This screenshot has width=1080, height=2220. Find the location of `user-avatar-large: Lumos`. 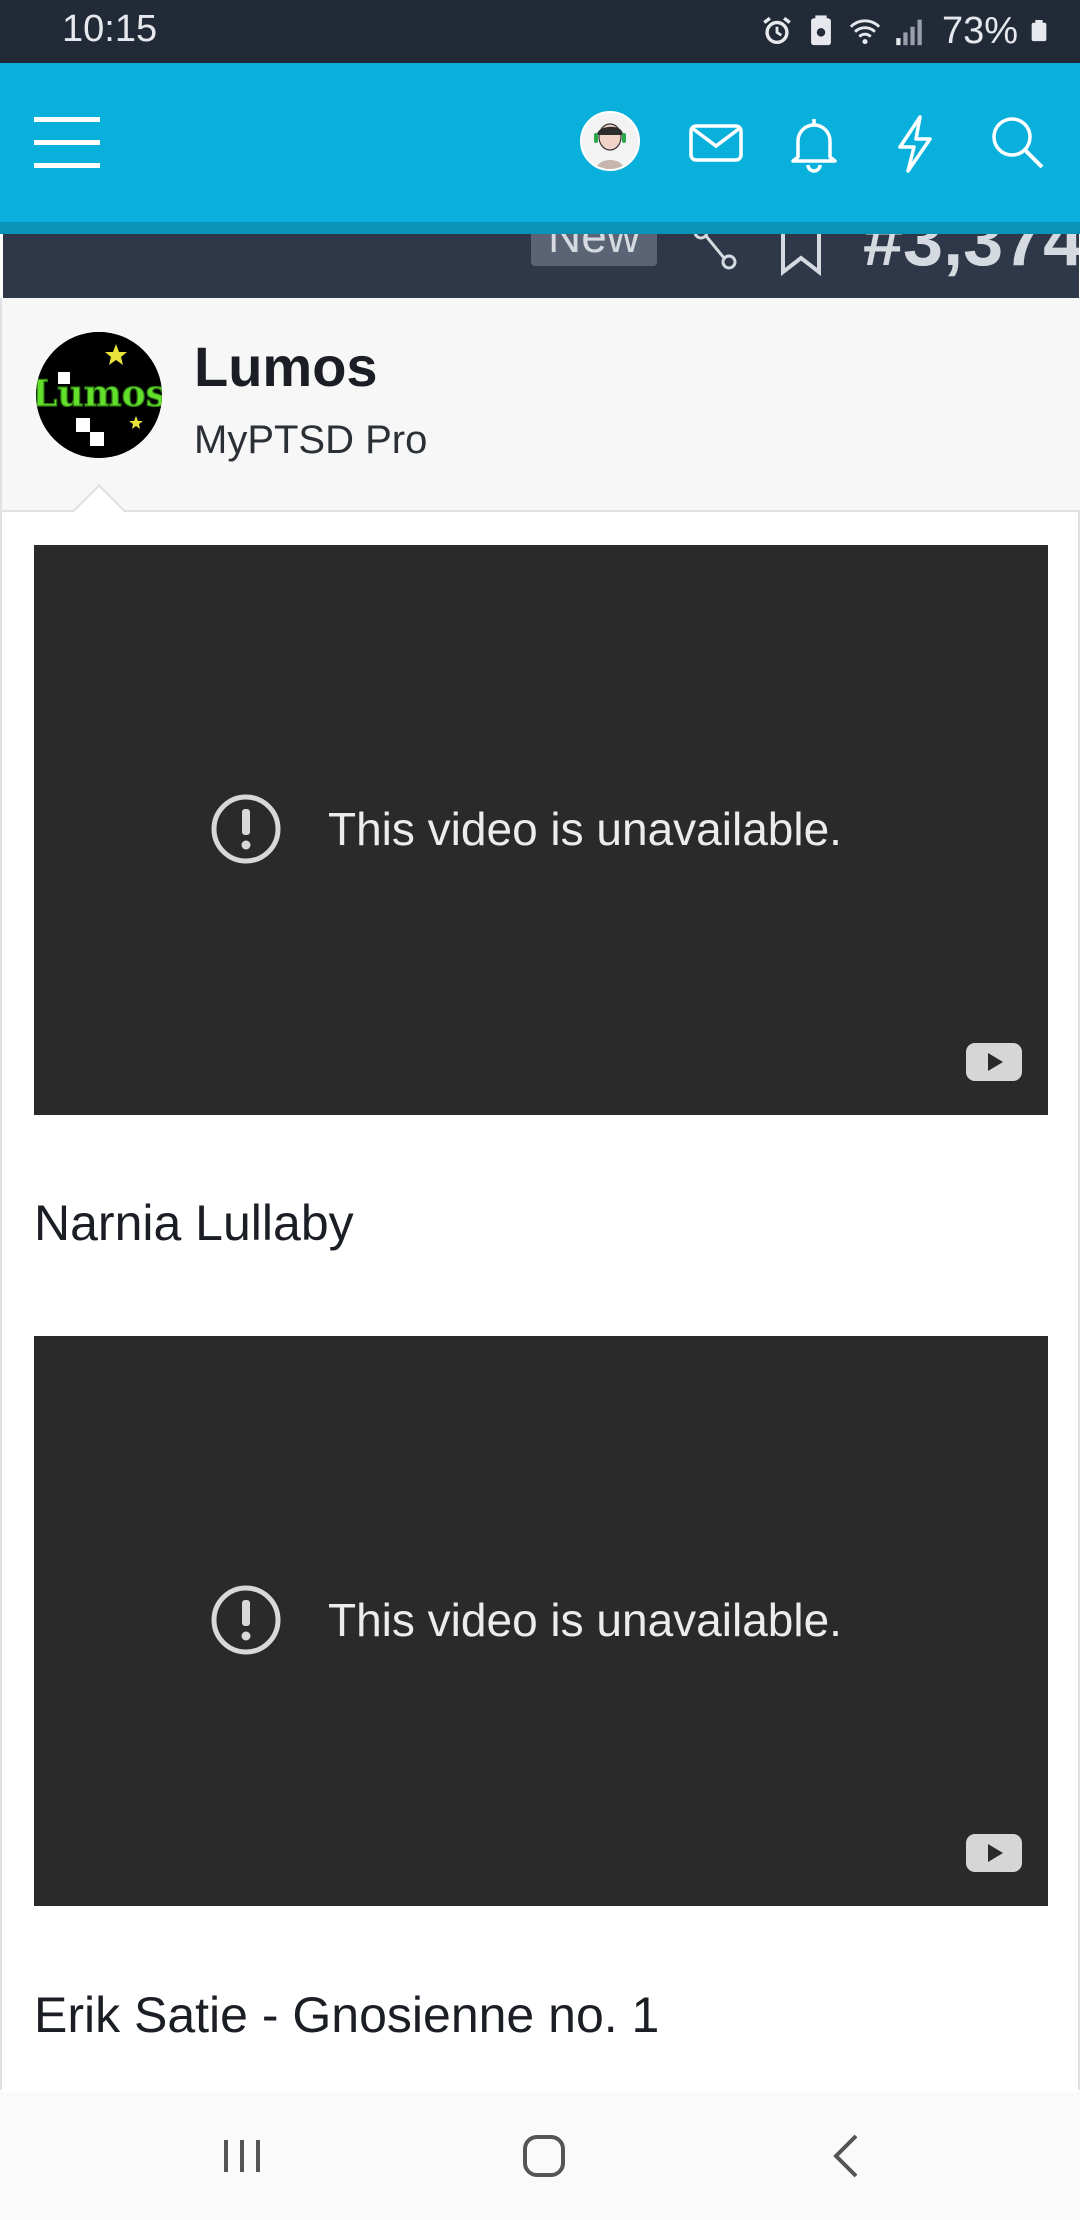

user-avatar-large: Lumos is located at coordinates (99, 395).